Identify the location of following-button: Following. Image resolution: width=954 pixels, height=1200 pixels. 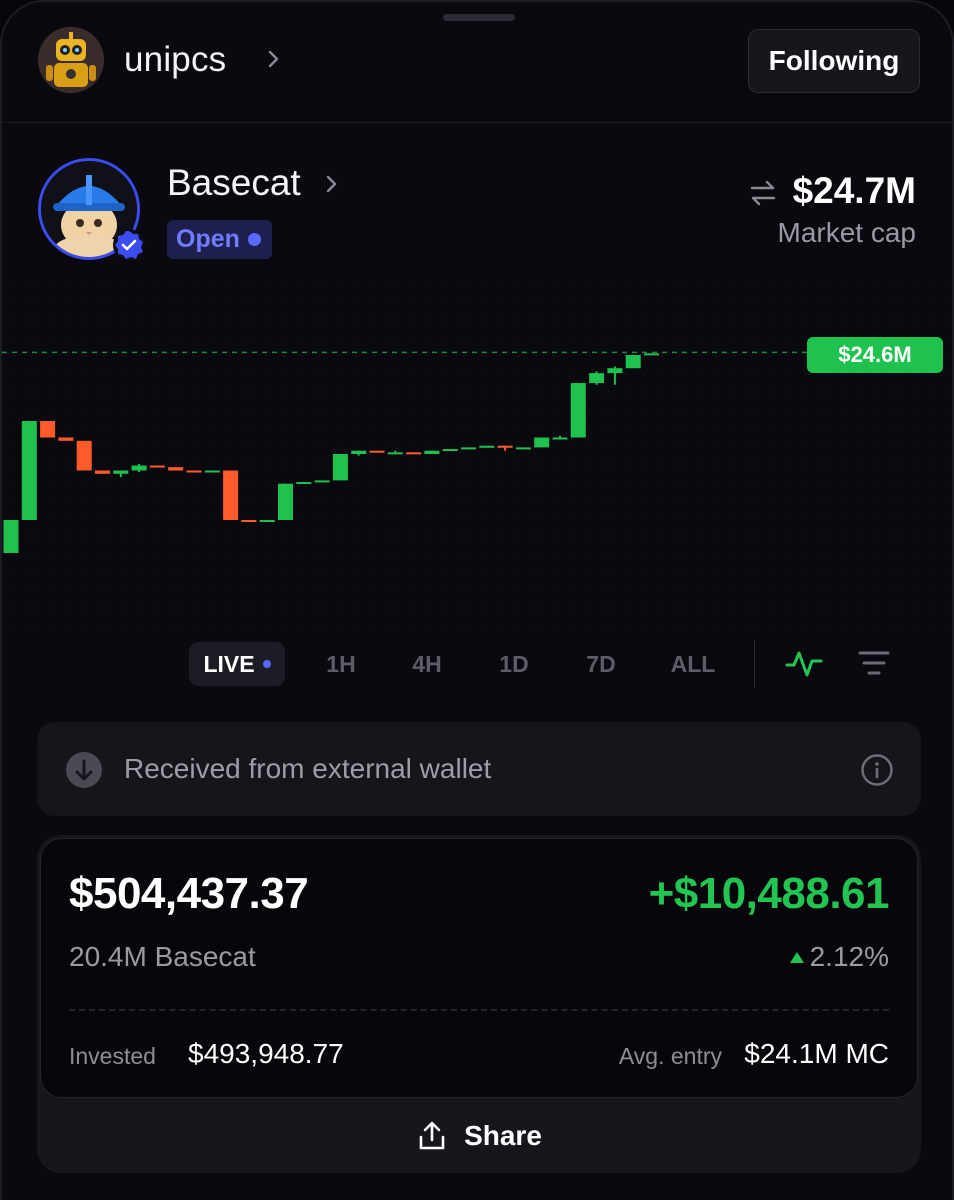
(834, 61).